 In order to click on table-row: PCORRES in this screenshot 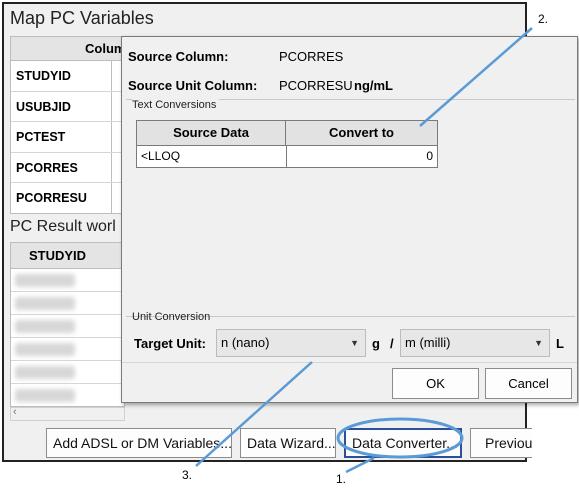, I will do `click(67, 167)`.